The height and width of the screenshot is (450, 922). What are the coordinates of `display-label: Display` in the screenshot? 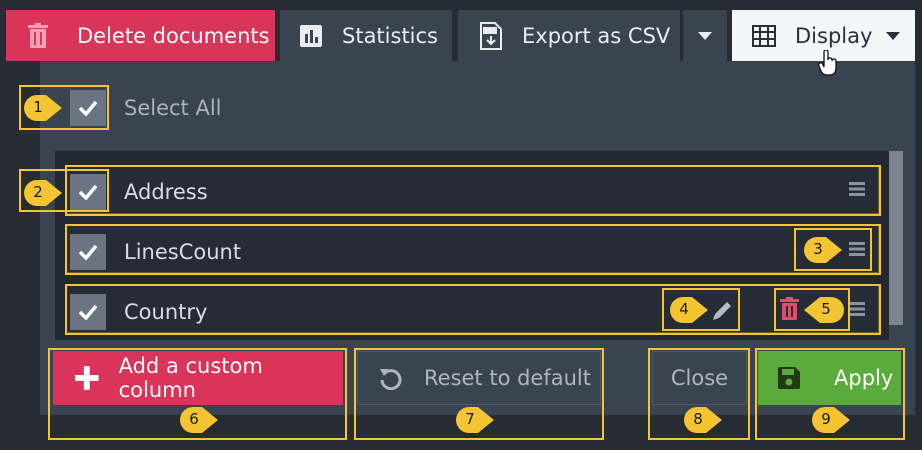 It's located at (834, 35).